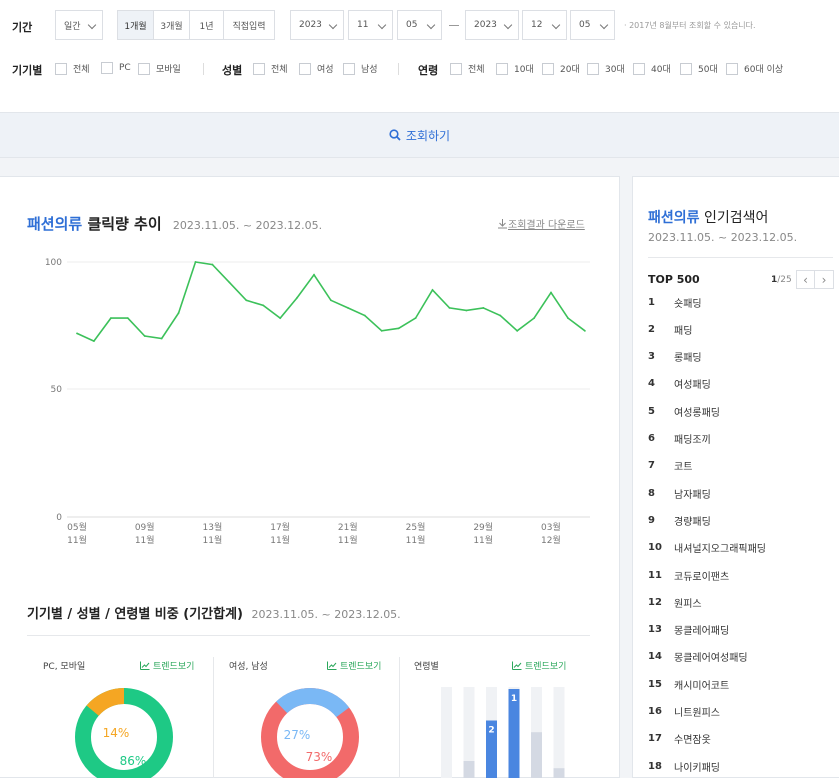 This screenshot has height=778, width=839. Describe the element at coordinates (740, 493) in the screenshot. I see `keyword-item: 8 남자패딩` at that location.